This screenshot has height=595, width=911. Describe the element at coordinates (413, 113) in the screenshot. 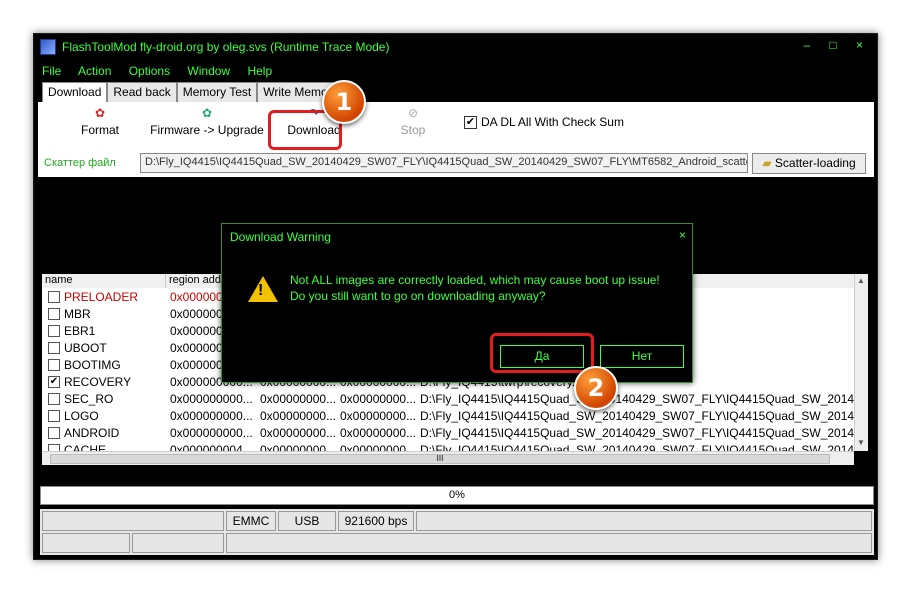

I see `stop-icon: ⊘` at that location.